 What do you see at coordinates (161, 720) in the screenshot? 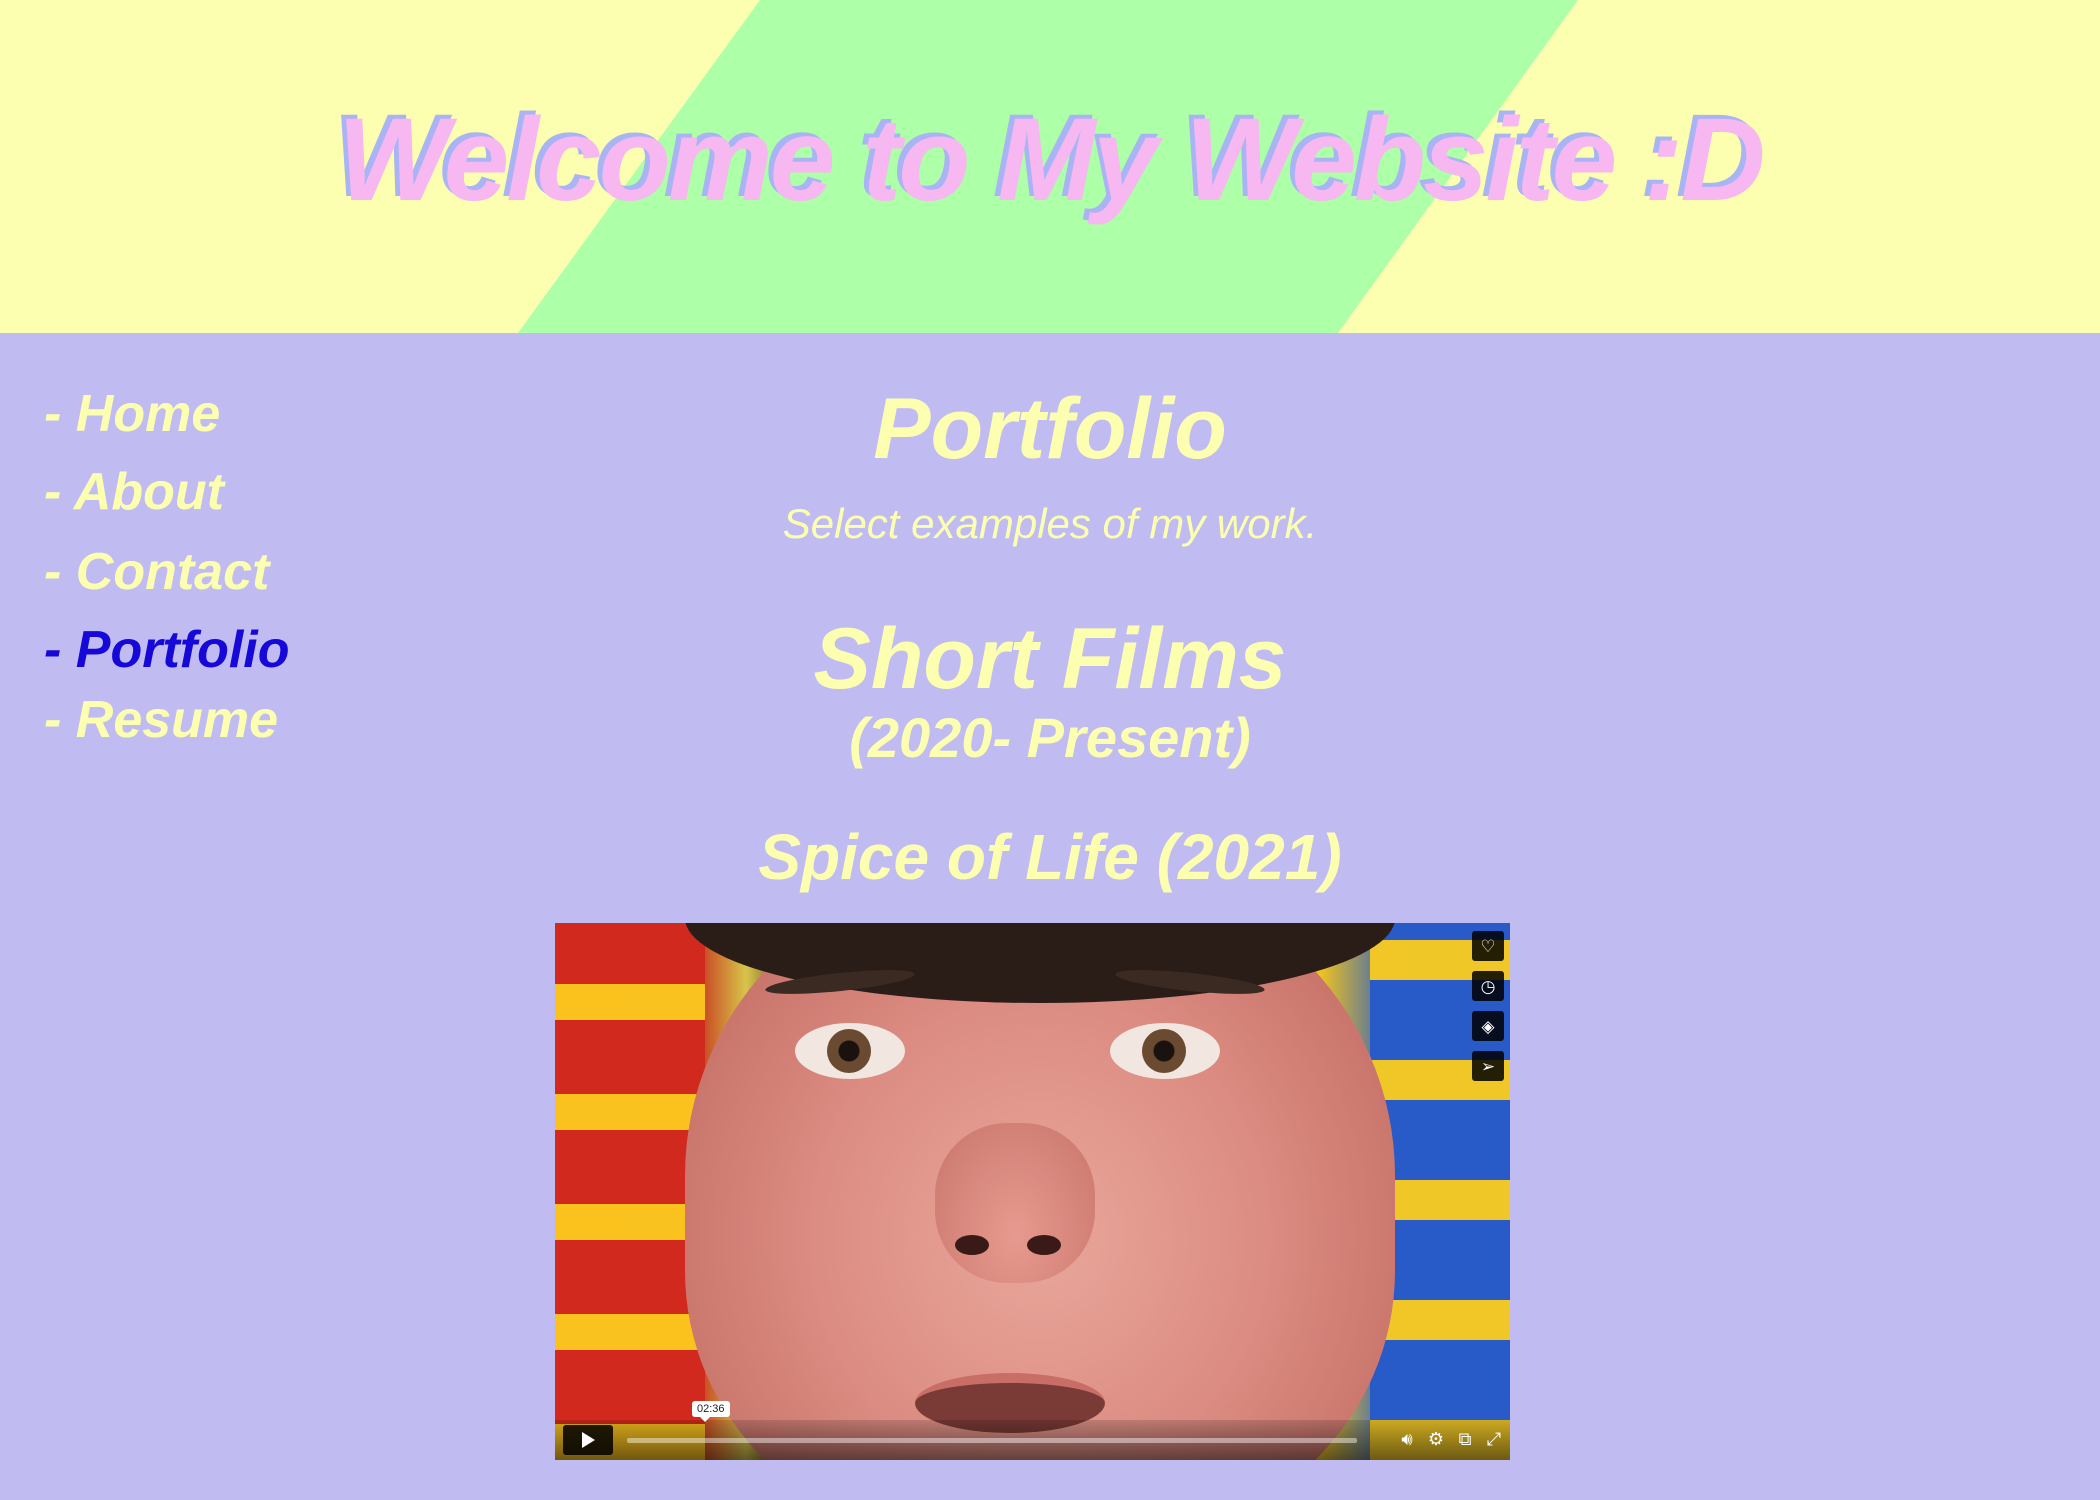
I see `nav-link-resume: - Resume` at bounding box center [161, 720].